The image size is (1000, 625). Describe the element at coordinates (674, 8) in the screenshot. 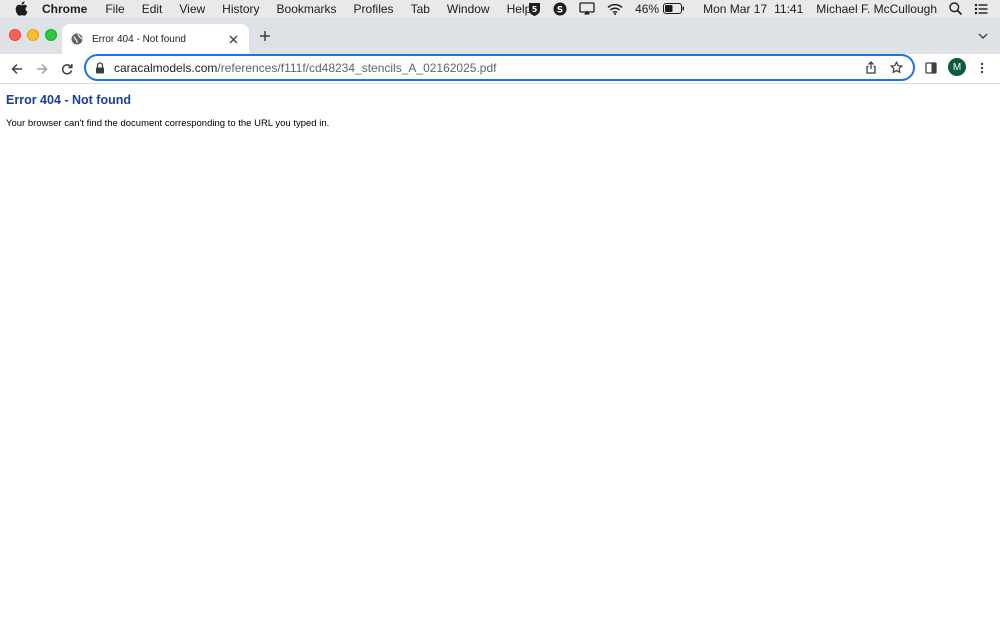

I see `battery-icon` at that location.